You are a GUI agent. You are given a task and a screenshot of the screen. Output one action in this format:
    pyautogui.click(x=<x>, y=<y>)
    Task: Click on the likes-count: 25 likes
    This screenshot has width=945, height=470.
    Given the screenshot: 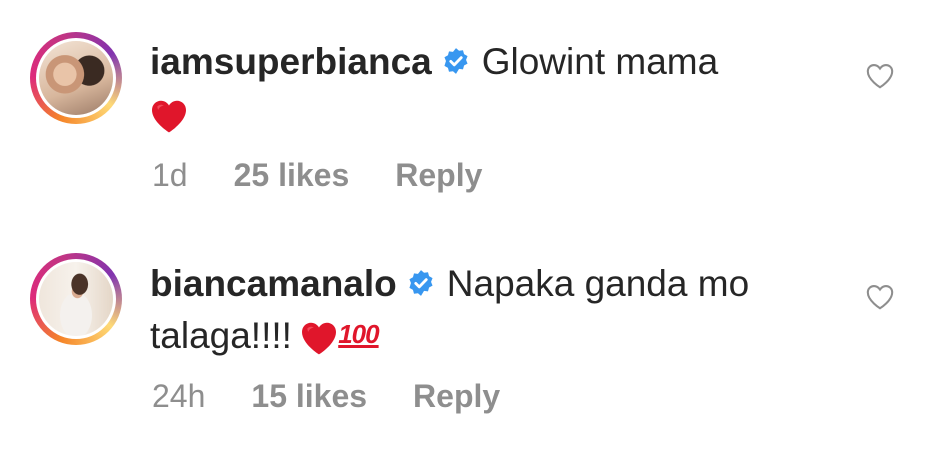 What is the action you would take?
    pyautogui.click(x=292, y=175)
    